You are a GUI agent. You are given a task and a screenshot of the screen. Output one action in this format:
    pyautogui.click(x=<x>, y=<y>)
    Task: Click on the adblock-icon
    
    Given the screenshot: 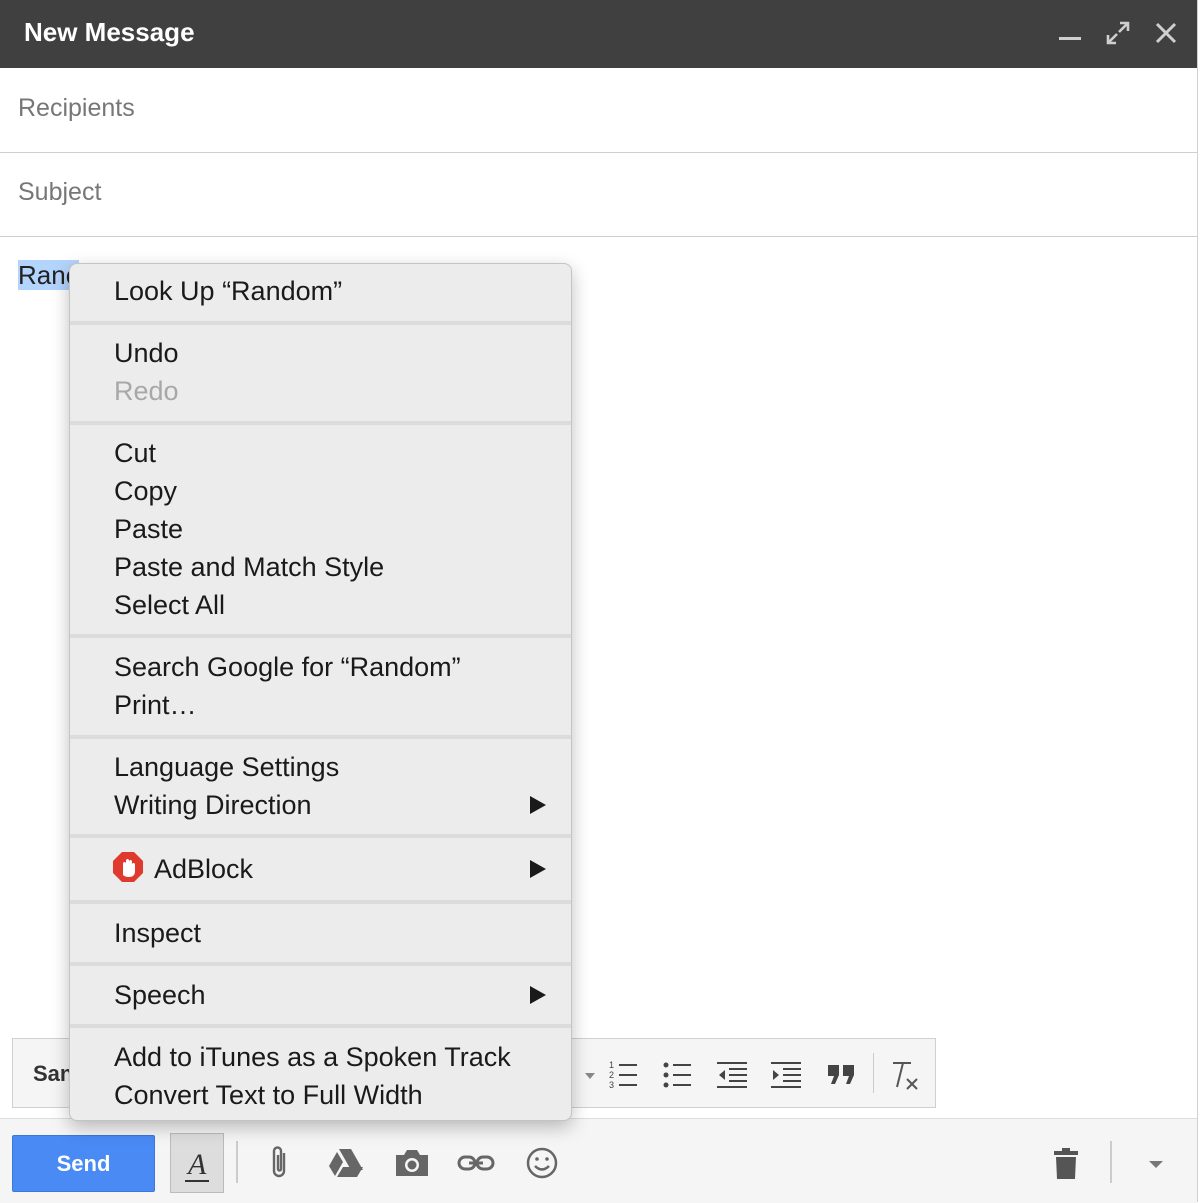 What is the action you would take?
    pyautogui.click(x=128, y=867)
    